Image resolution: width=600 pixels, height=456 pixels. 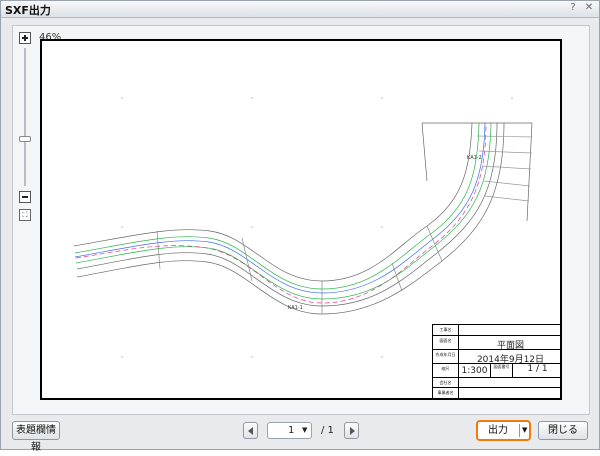 I want to click on title-row-operator: 事業者名, so click(x=496, y=393).